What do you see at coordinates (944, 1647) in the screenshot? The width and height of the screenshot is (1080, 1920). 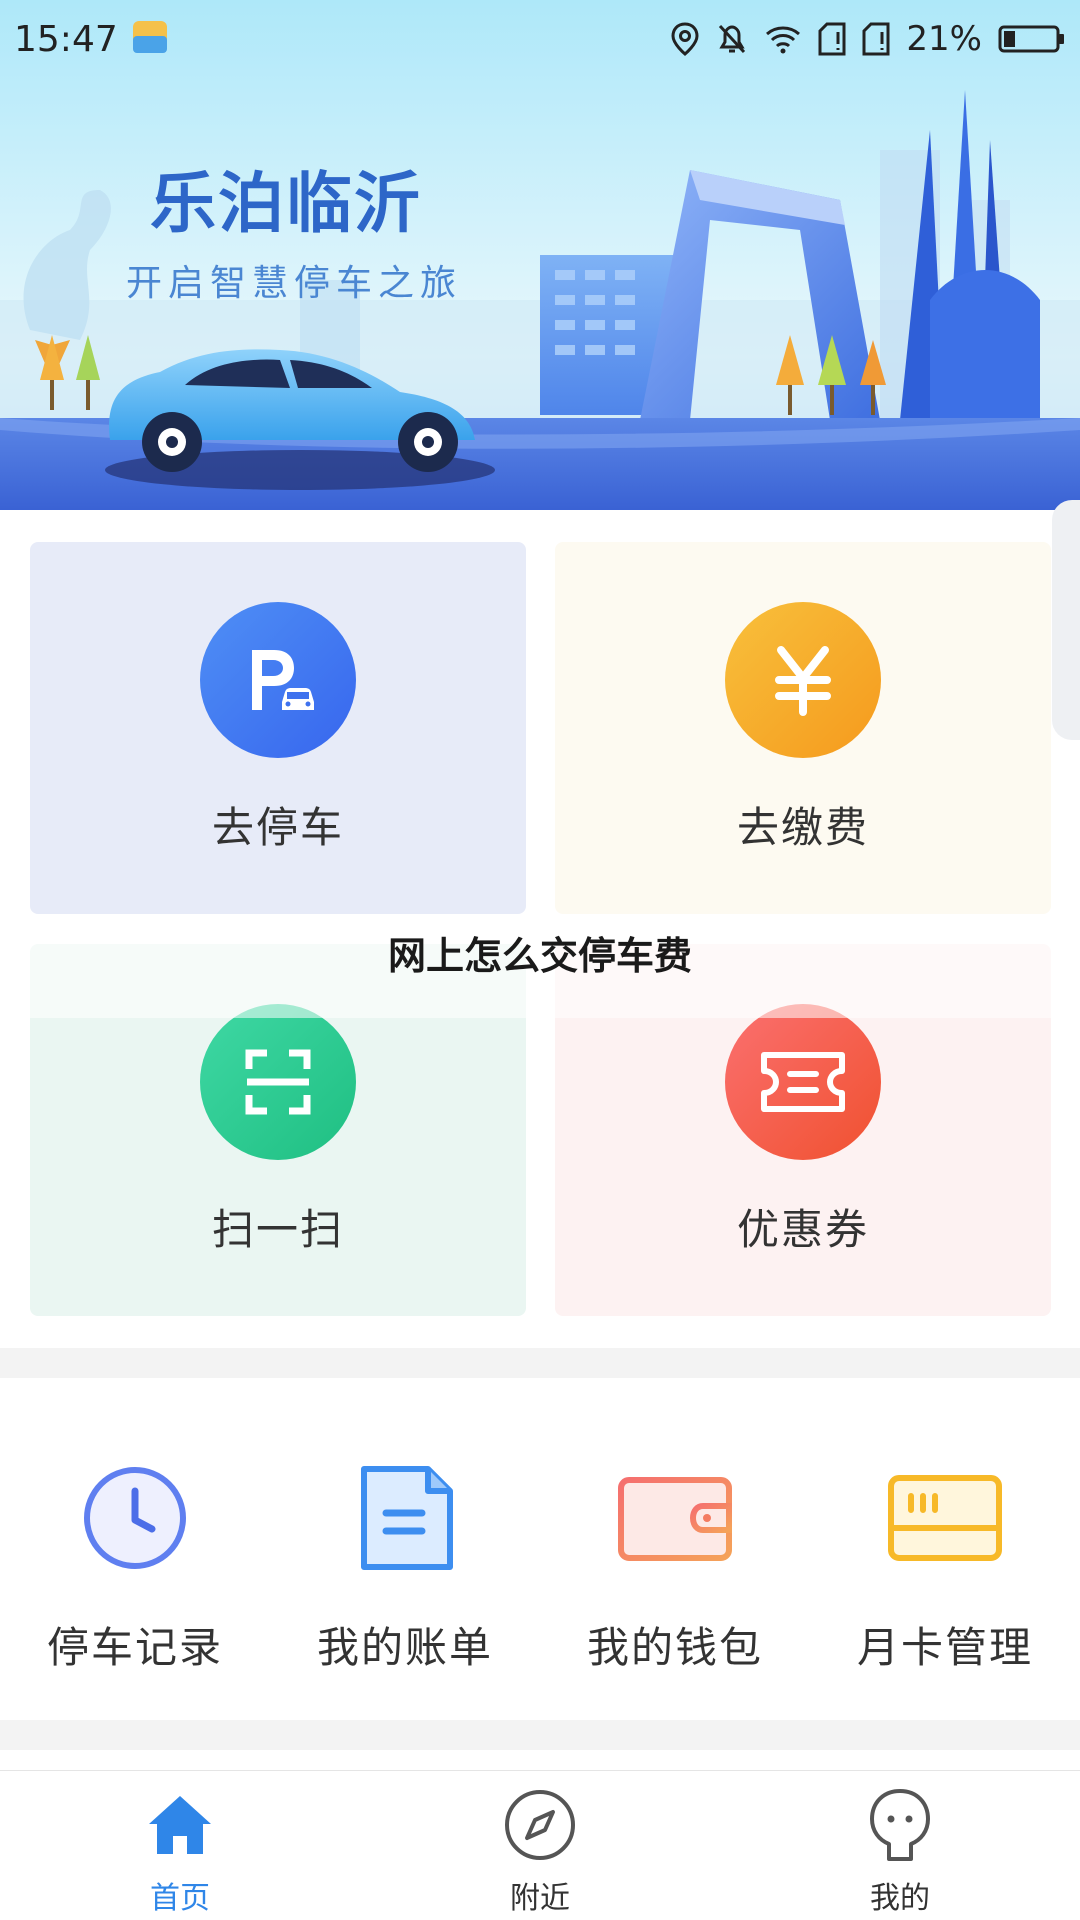 I see `quick-monthly-card-label: 月卡管理` at bounding box center [944, 1647].